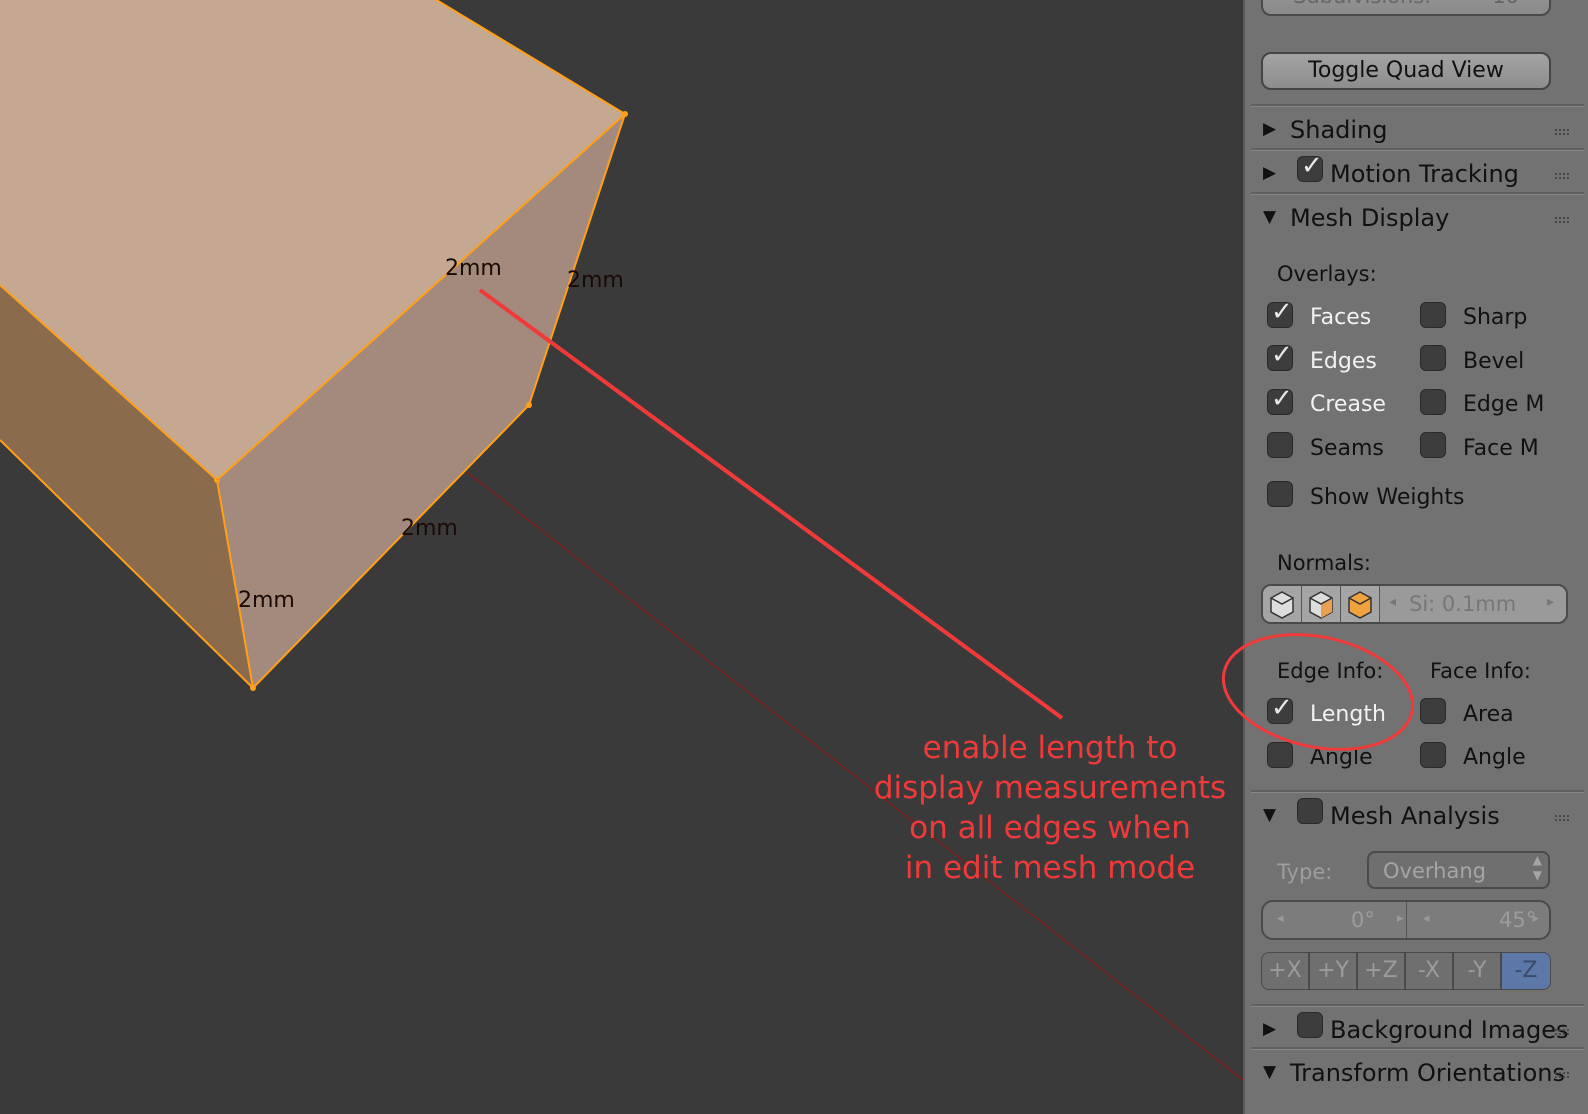 This screenshot has width=1588, height=1114. I want to click on normals-label: Normals:, so click(1324, 563).